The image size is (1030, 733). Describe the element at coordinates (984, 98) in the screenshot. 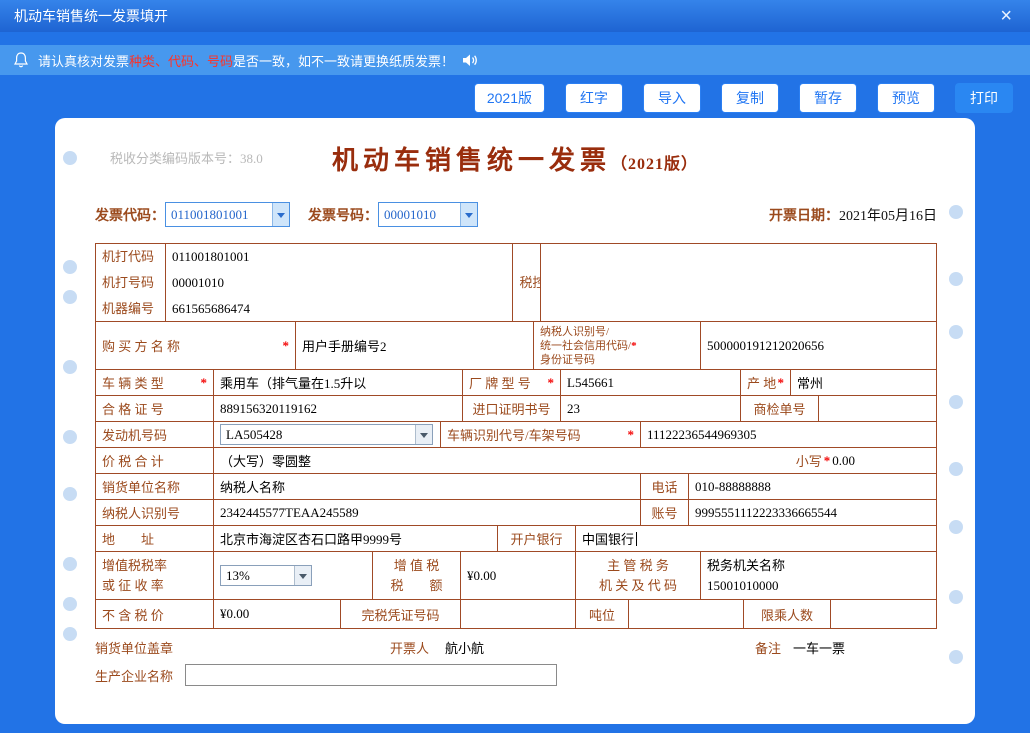

I see `print-button: 打印` at that location.